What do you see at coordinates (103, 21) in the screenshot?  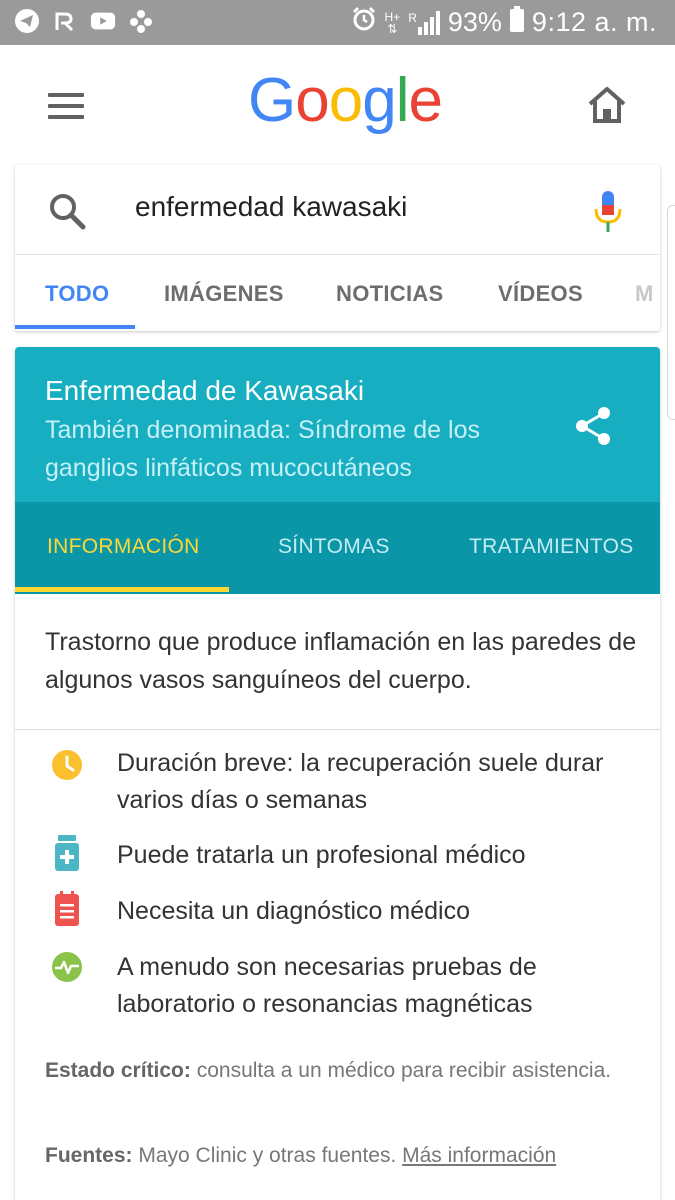 I see `youtube-icon` at bounding box center [103, 21].